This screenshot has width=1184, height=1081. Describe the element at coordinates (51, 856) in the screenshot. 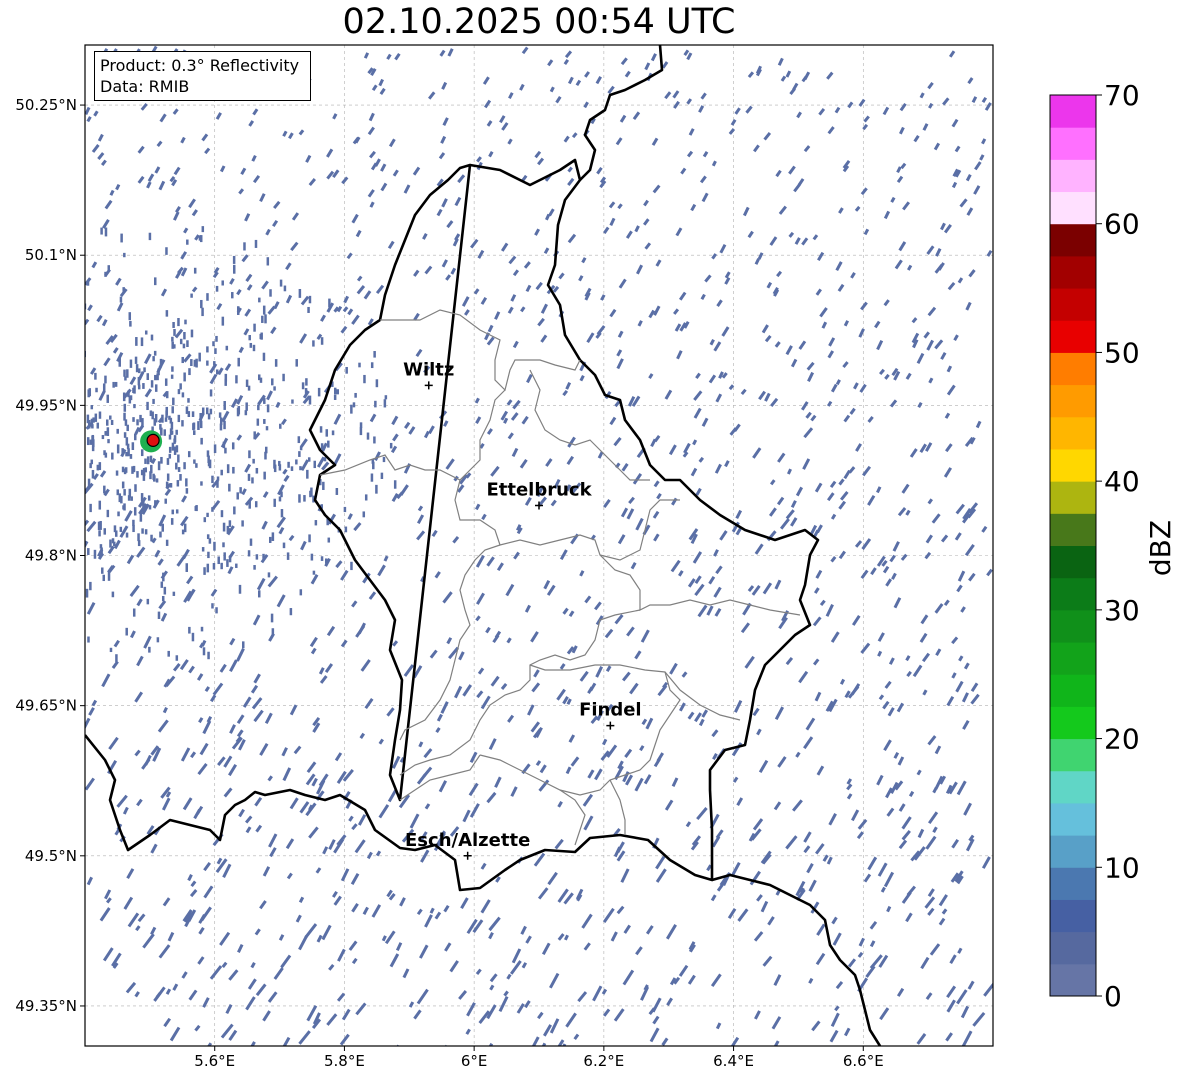

I see `y-tick-label: 49.5°N` at that location.